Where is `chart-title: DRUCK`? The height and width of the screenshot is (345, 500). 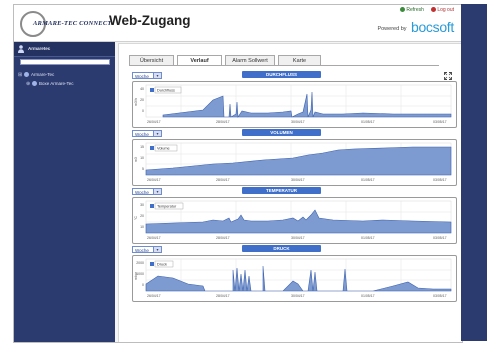
chart-title: DRUCK is located at coordinates (281, 248).